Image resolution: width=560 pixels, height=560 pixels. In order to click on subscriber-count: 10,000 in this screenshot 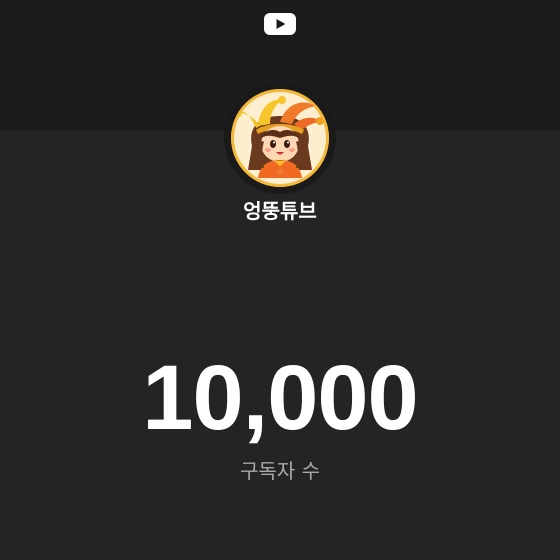, I will do `click(280, 398)`.